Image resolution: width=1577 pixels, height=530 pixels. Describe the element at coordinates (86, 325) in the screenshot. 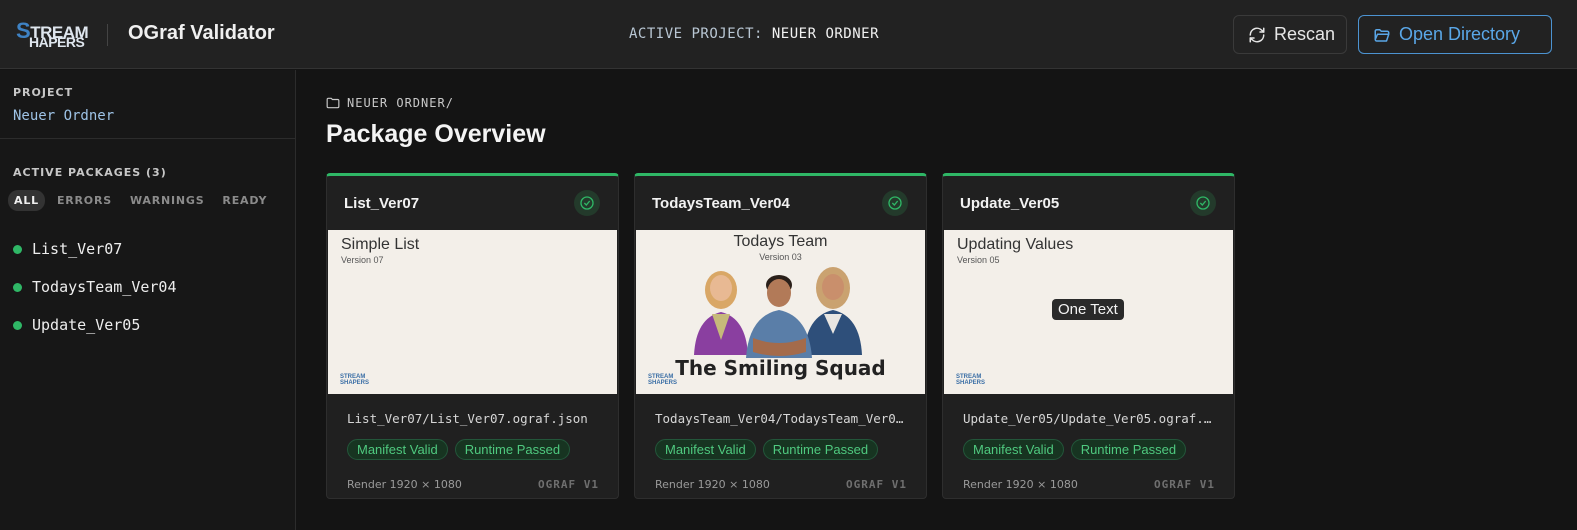

I see `package-item-label: Update_Ver05` at that location.